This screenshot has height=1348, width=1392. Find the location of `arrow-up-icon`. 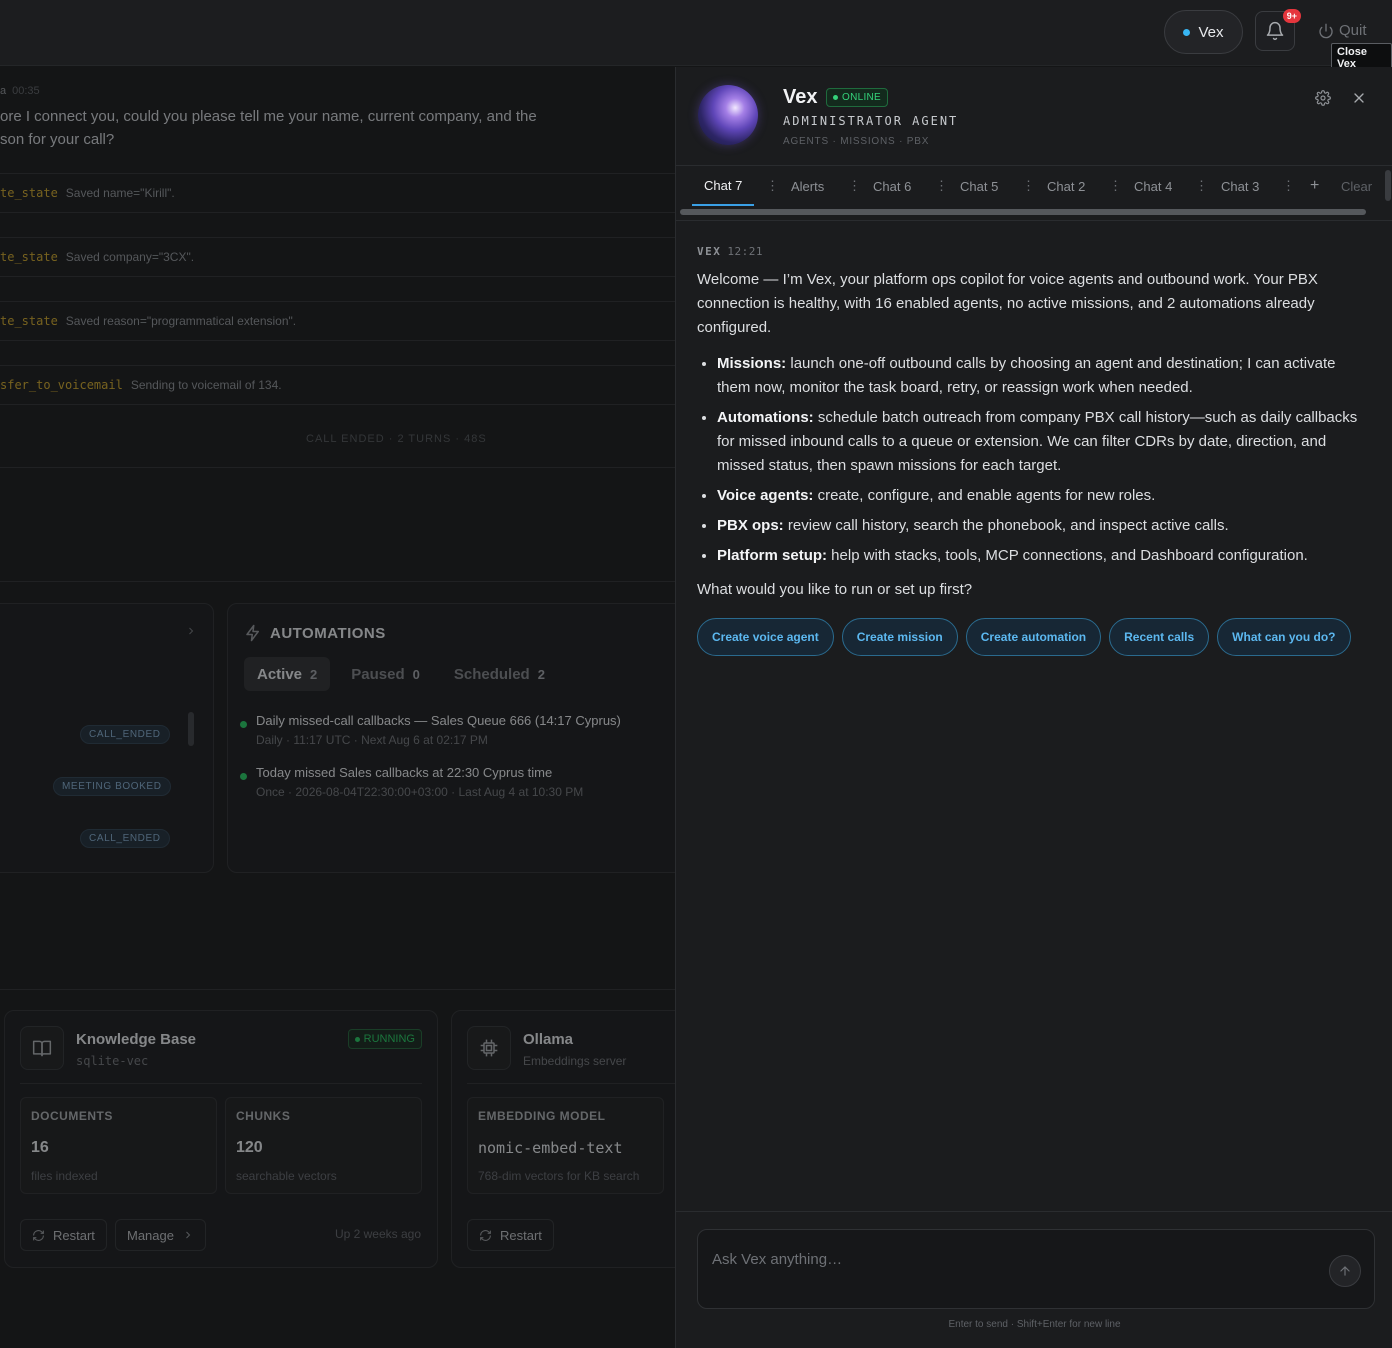

arrow-up-icon is located at coordinates (1345, 1271).